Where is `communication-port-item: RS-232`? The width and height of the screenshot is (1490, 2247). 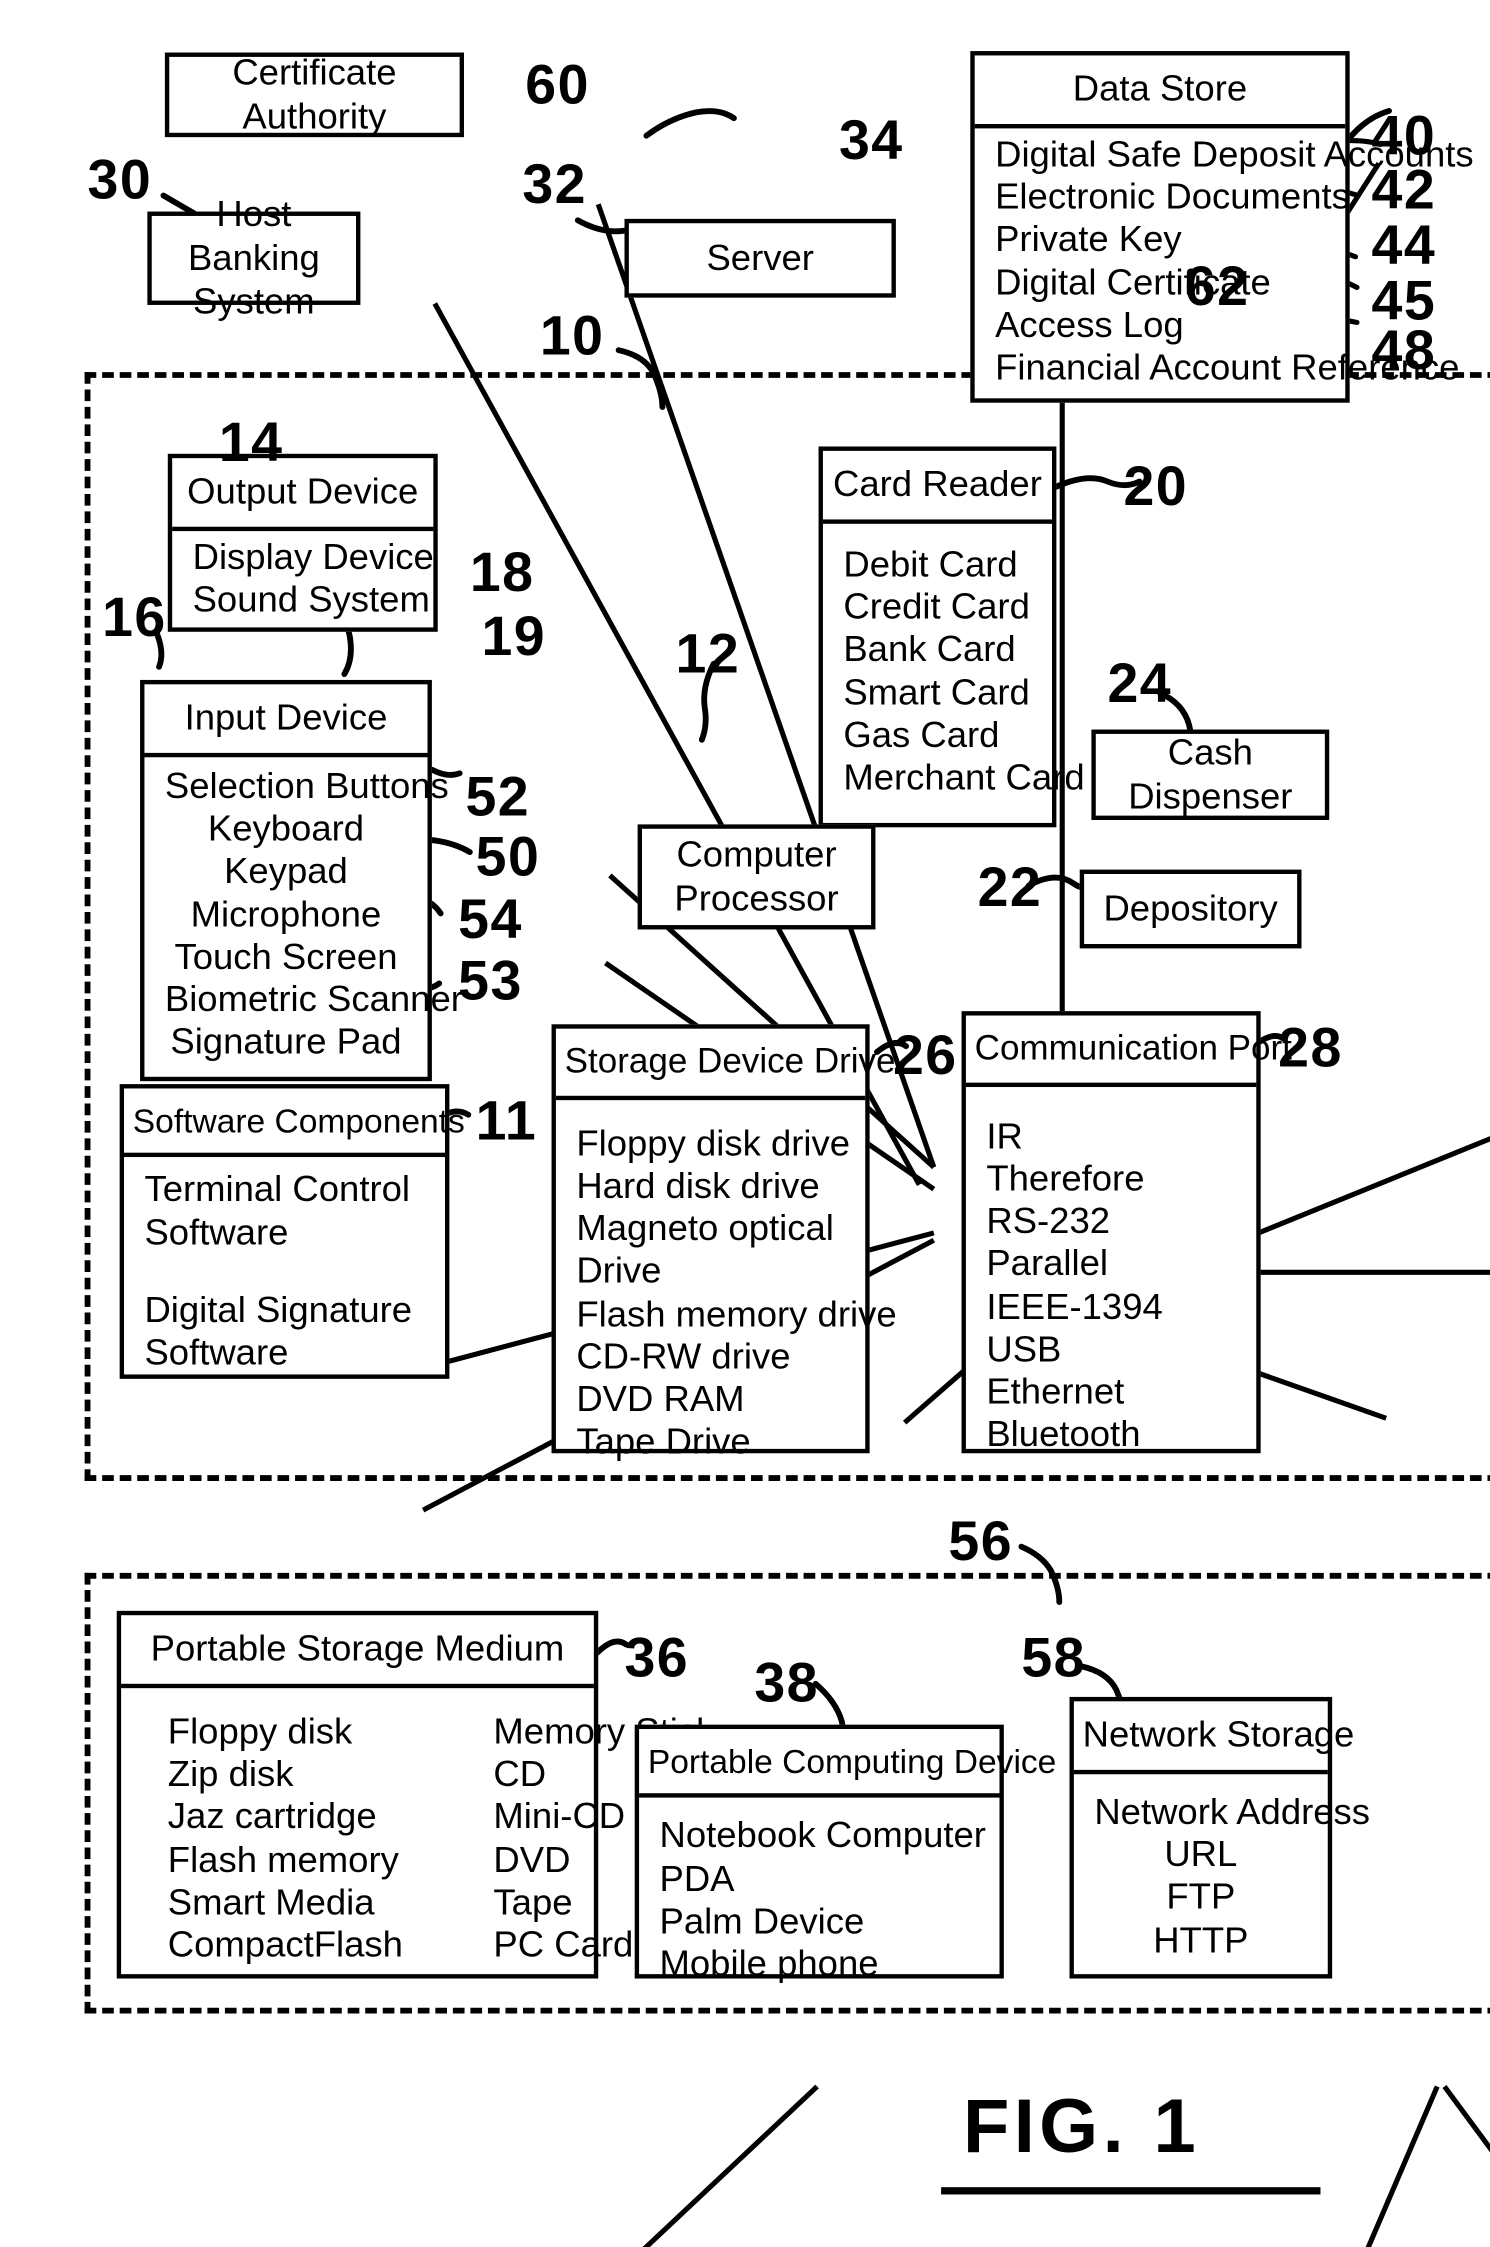 communication-port-item: RS-232 is located at coordinates (1048, 1221).